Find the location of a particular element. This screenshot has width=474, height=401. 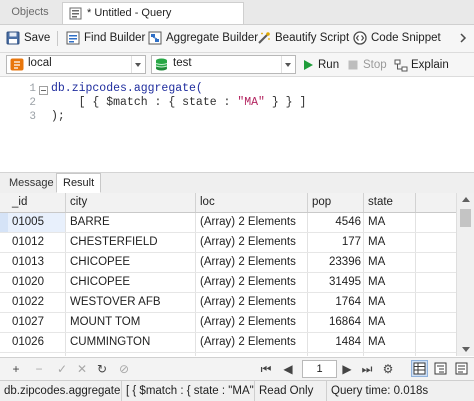

cell-pop: 1764 is located at coordinates (336, 302).